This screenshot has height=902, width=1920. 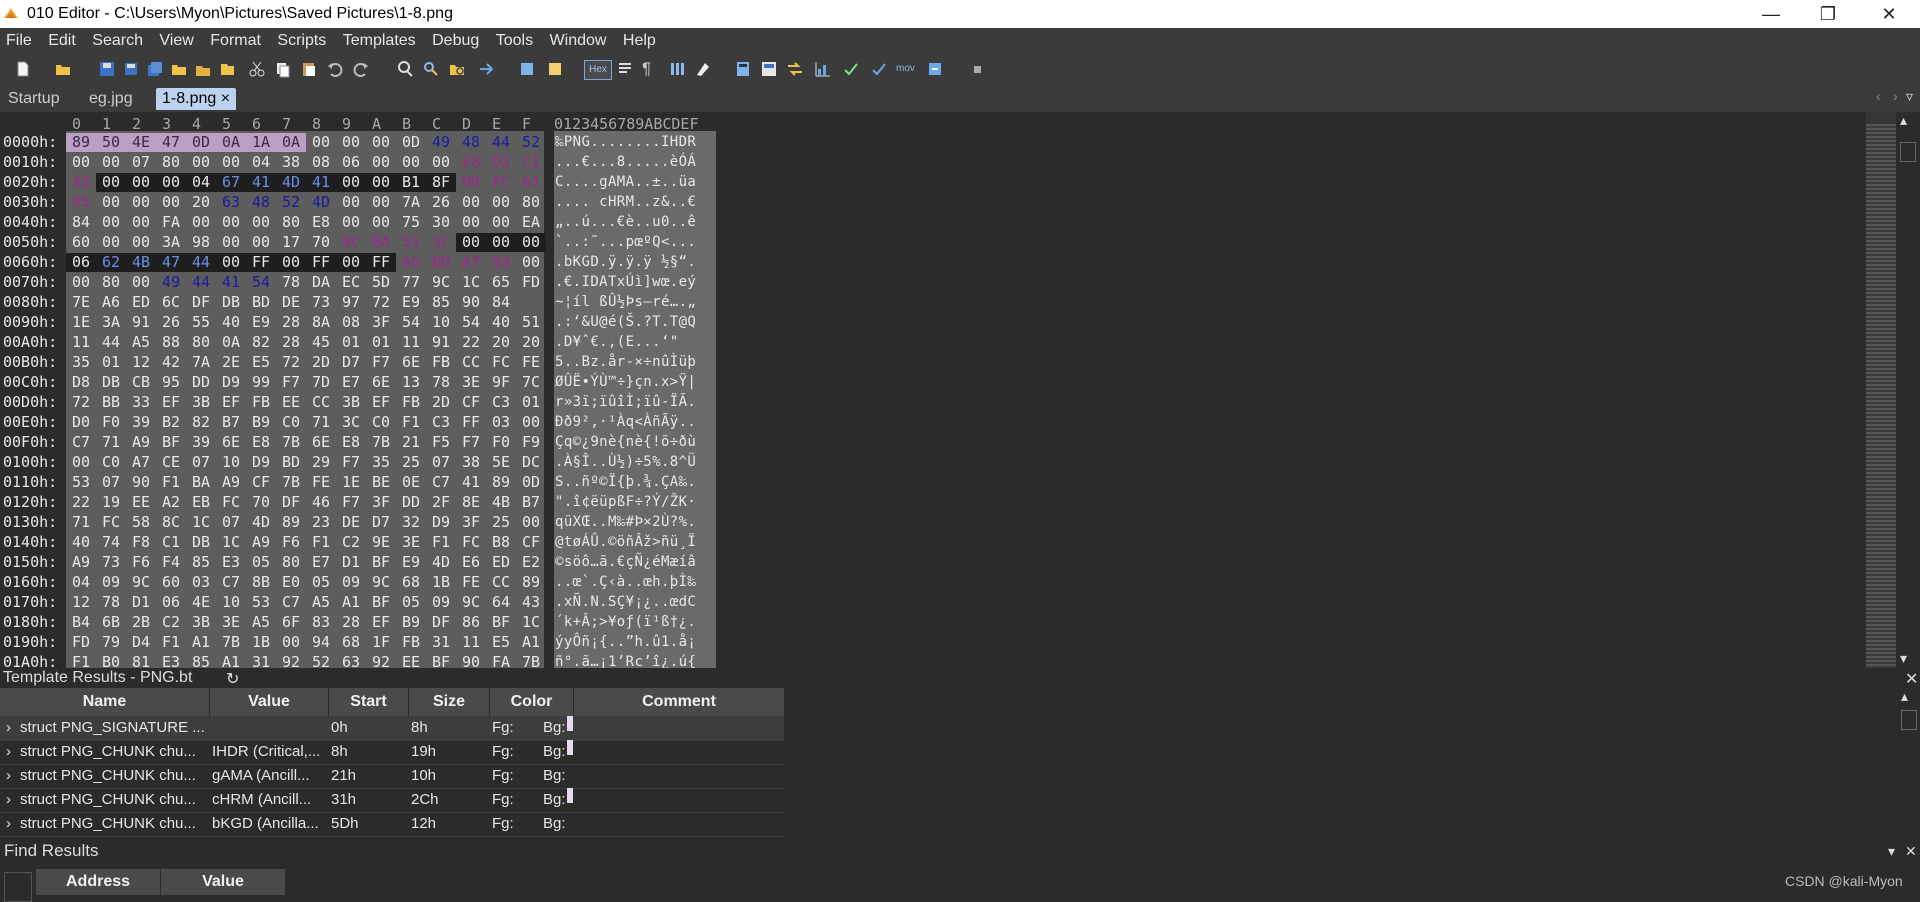 I want to click on paste-icon, so click(x=309, y=69).